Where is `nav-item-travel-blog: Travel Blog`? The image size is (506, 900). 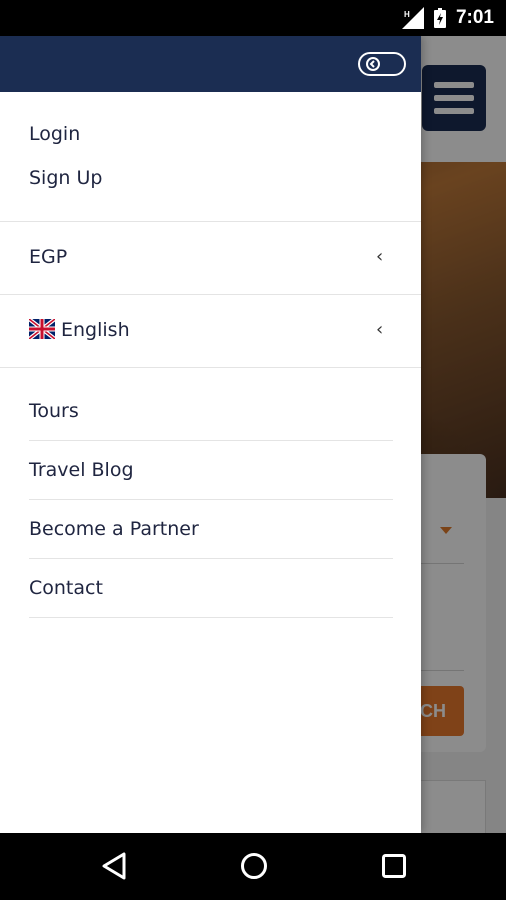 nav-item-travel-blog: Travel Blog is located at coordinates (81, 470).